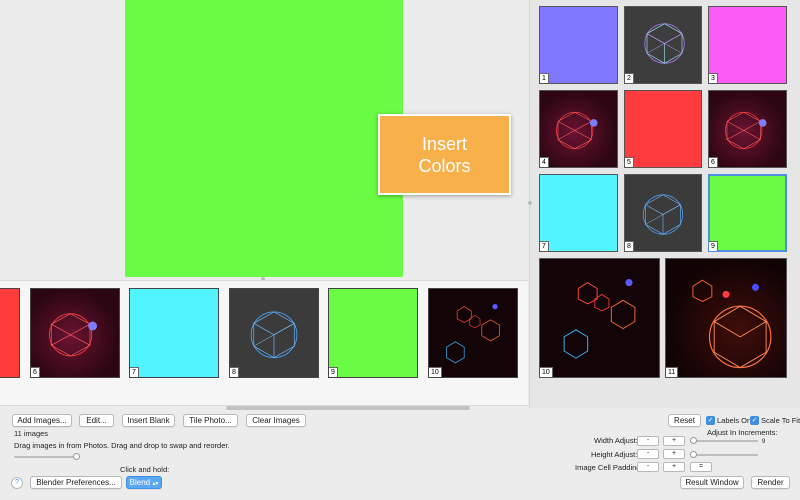  Describe the element at coordinates (629, 246) in the screenshot. I see `grid-cell-number: 8` at that location.